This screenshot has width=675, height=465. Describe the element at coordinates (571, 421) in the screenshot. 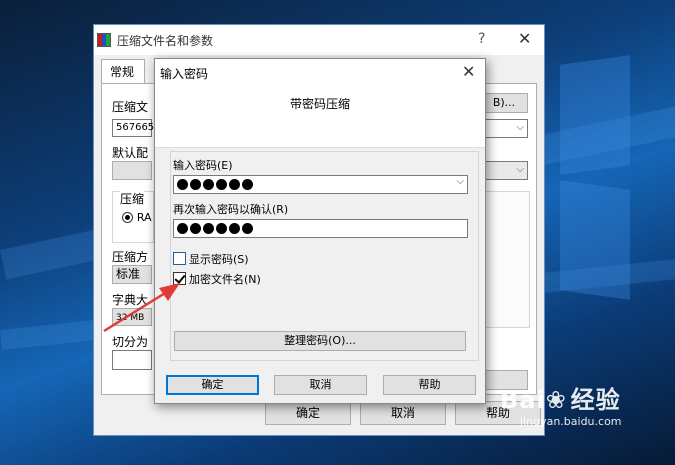

I see `watermark-url: jingyan.baidu.com` at that location.